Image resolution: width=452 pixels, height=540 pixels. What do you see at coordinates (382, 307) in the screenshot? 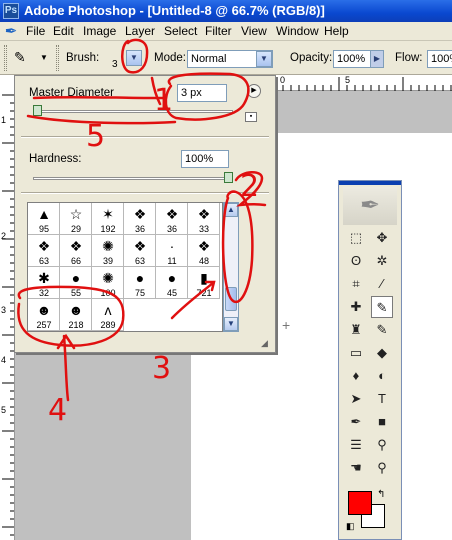
I see `brush-tool-icon: ✎` at bounding box center [382, 307].